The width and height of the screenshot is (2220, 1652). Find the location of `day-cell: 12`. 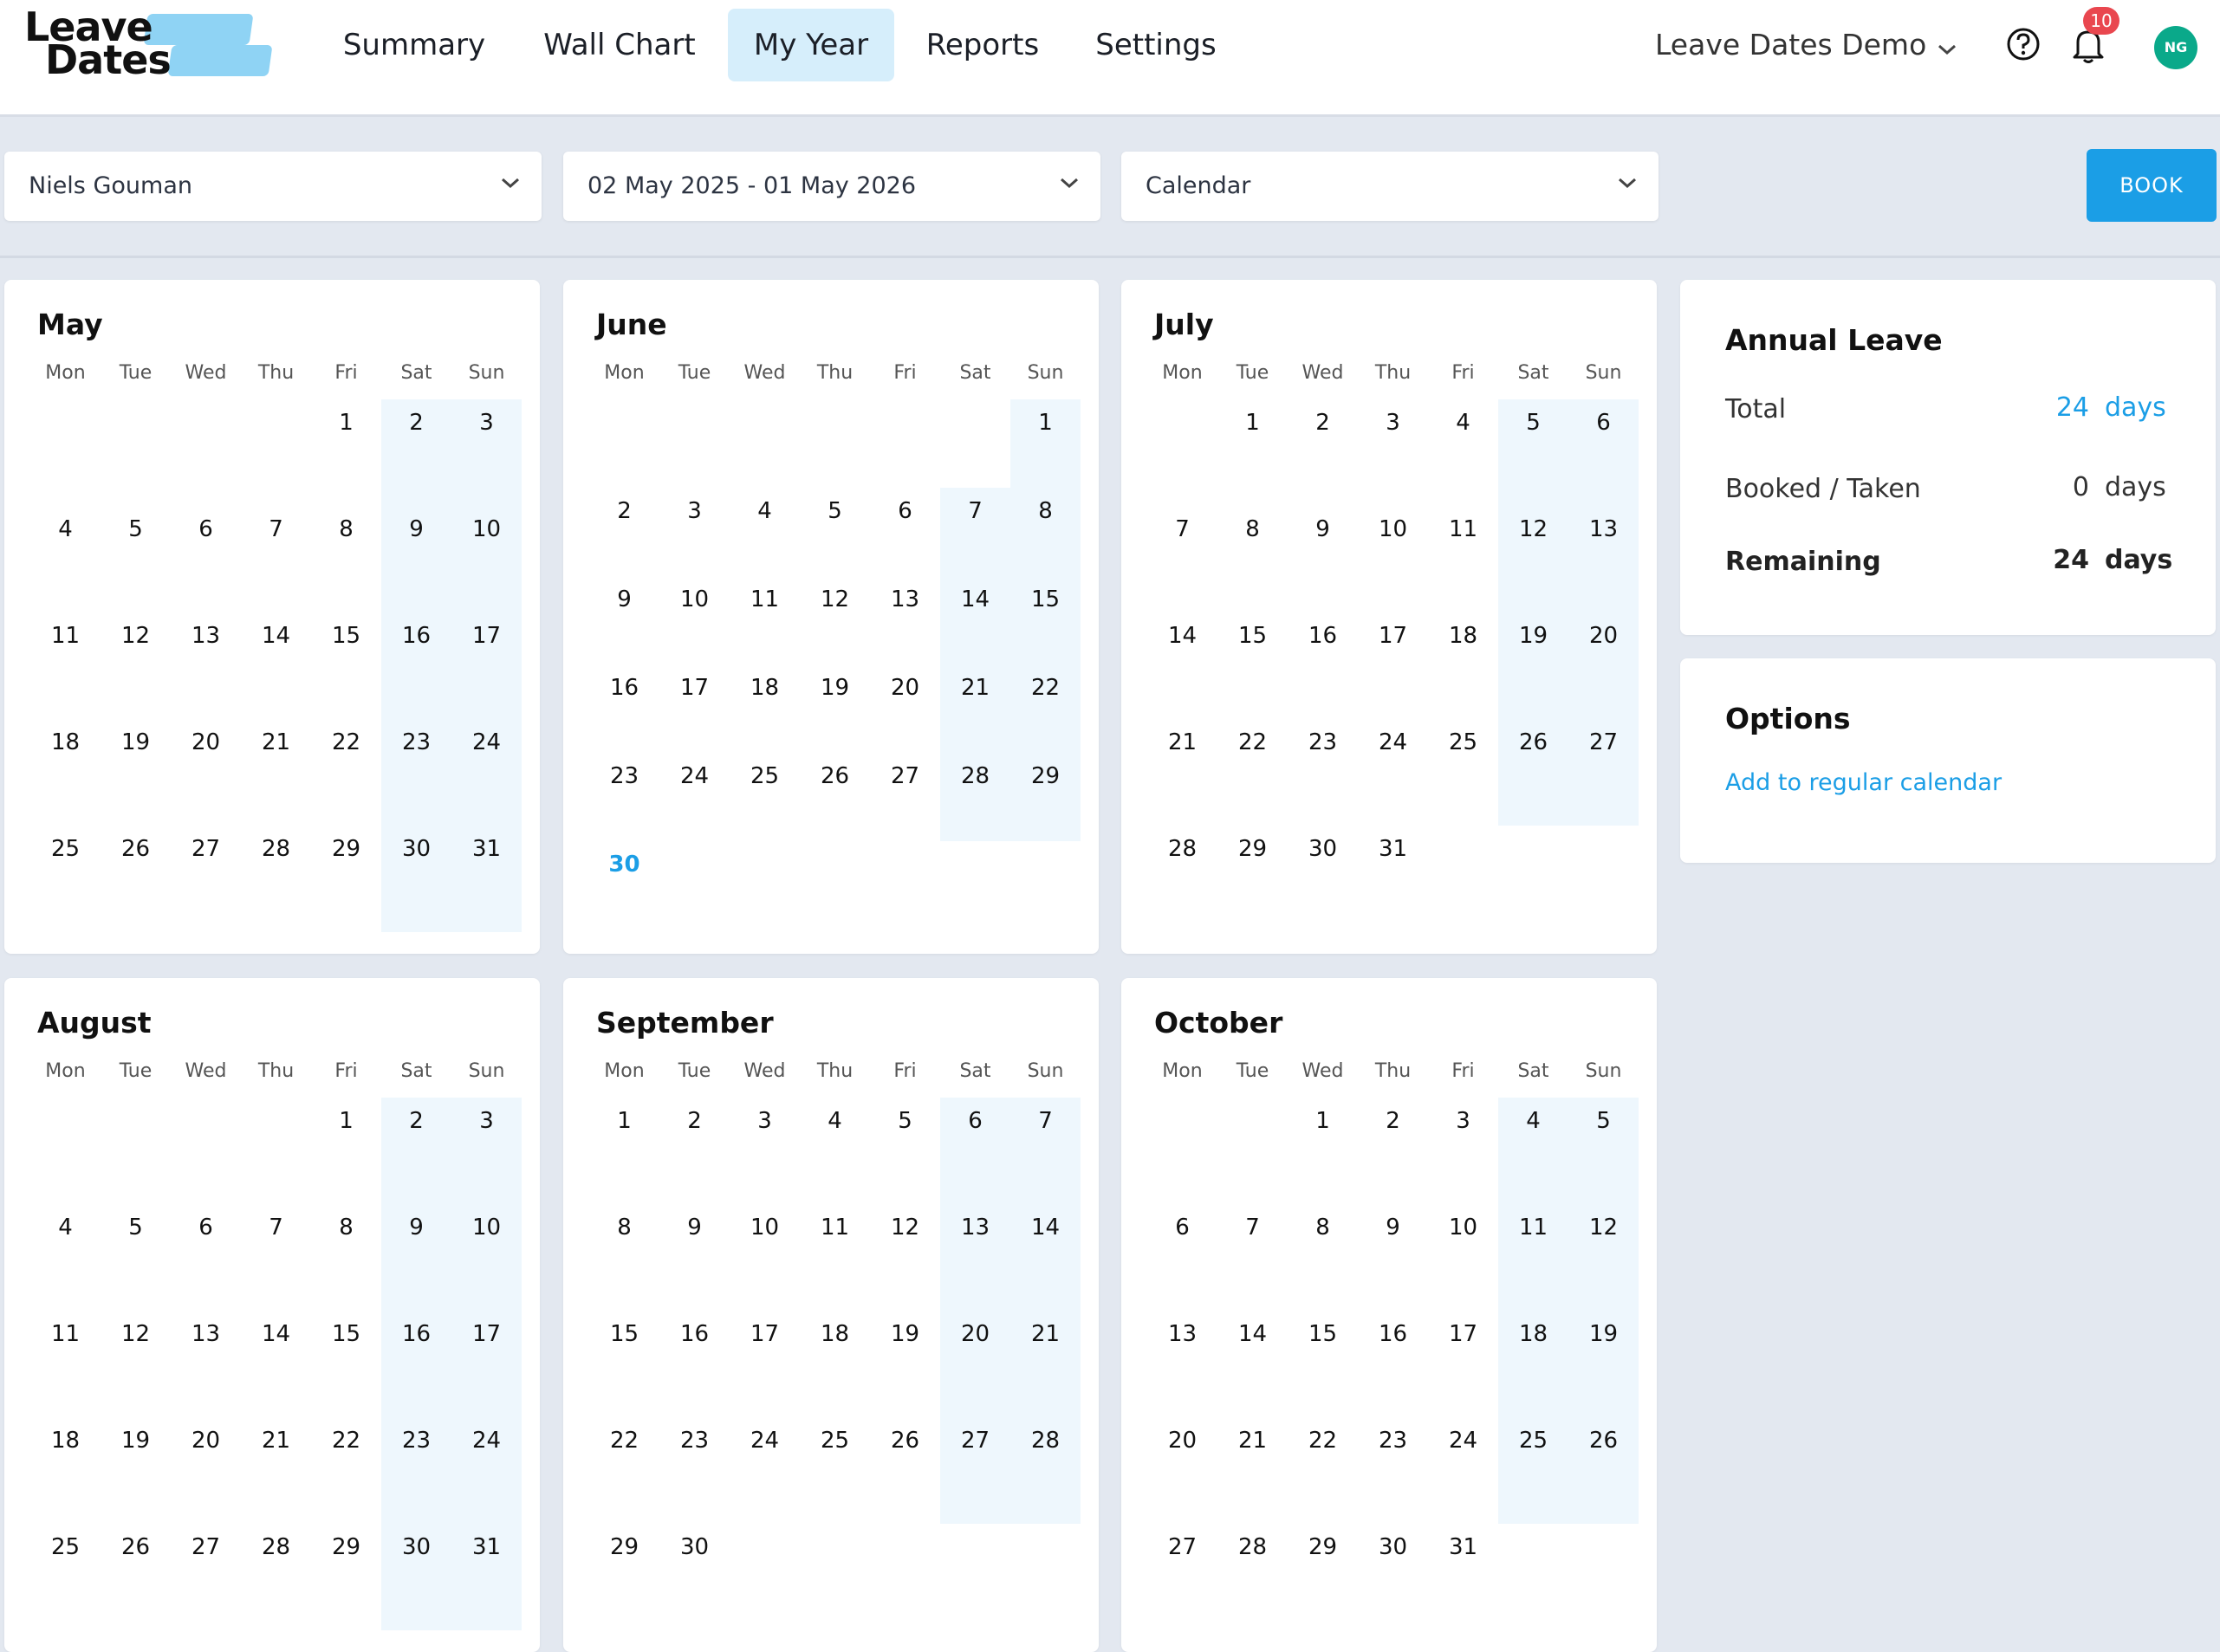

day-cell: 12 is located at coordinates (1533, 529).